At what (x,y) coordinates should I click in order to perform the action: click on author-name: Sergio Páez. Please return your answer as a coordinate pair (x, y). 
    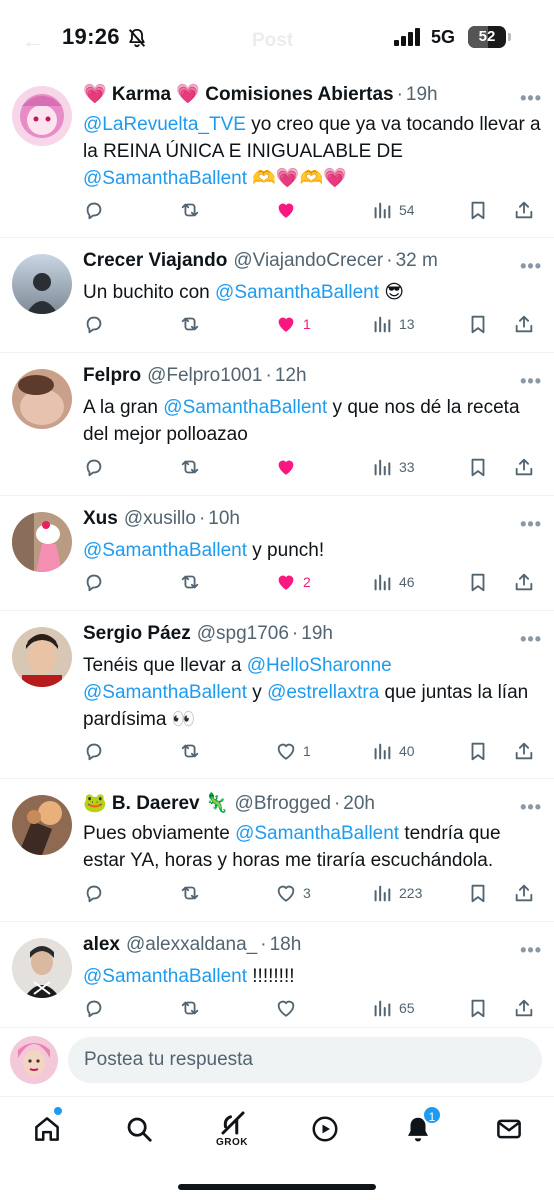
    Looking at the image, I should click on (137, 634).